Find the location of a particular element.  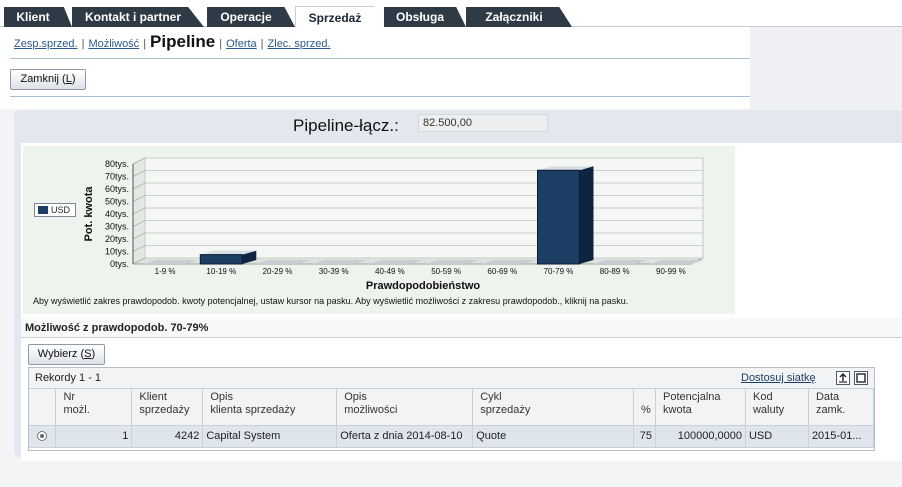

link-zesp-sprzed: Zesp.sprzed. is located at coordinates (46, 44).